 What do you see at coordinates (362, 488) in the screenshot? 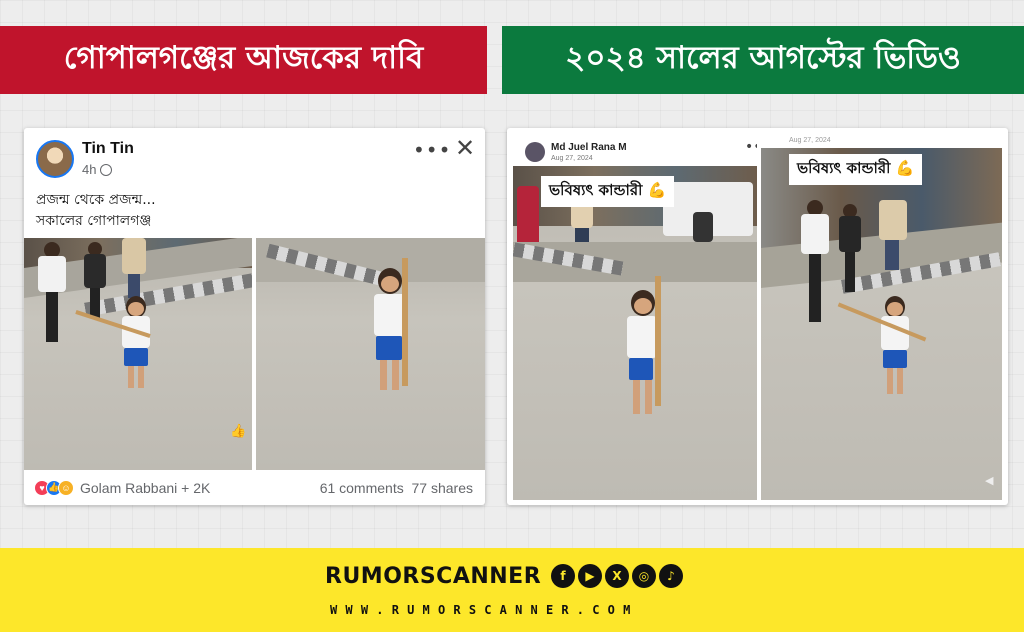
I see `comments-count: 61 comments` at bounding box center [362, 488].